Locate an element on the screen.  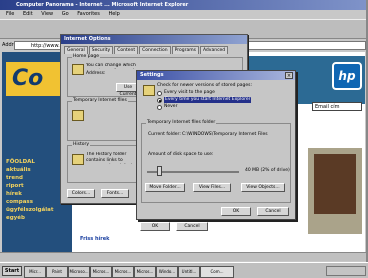
promo-image is located at coordinates (335, 184).